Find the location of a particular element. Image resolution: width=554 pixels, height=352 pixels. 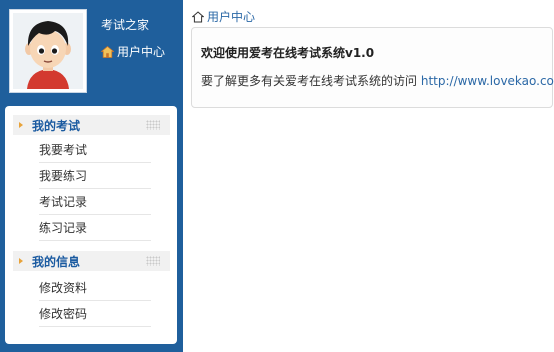

welcome-title: 欢迎使用爱考在线考试系统v1.0 is located at coordinates (288, 53).